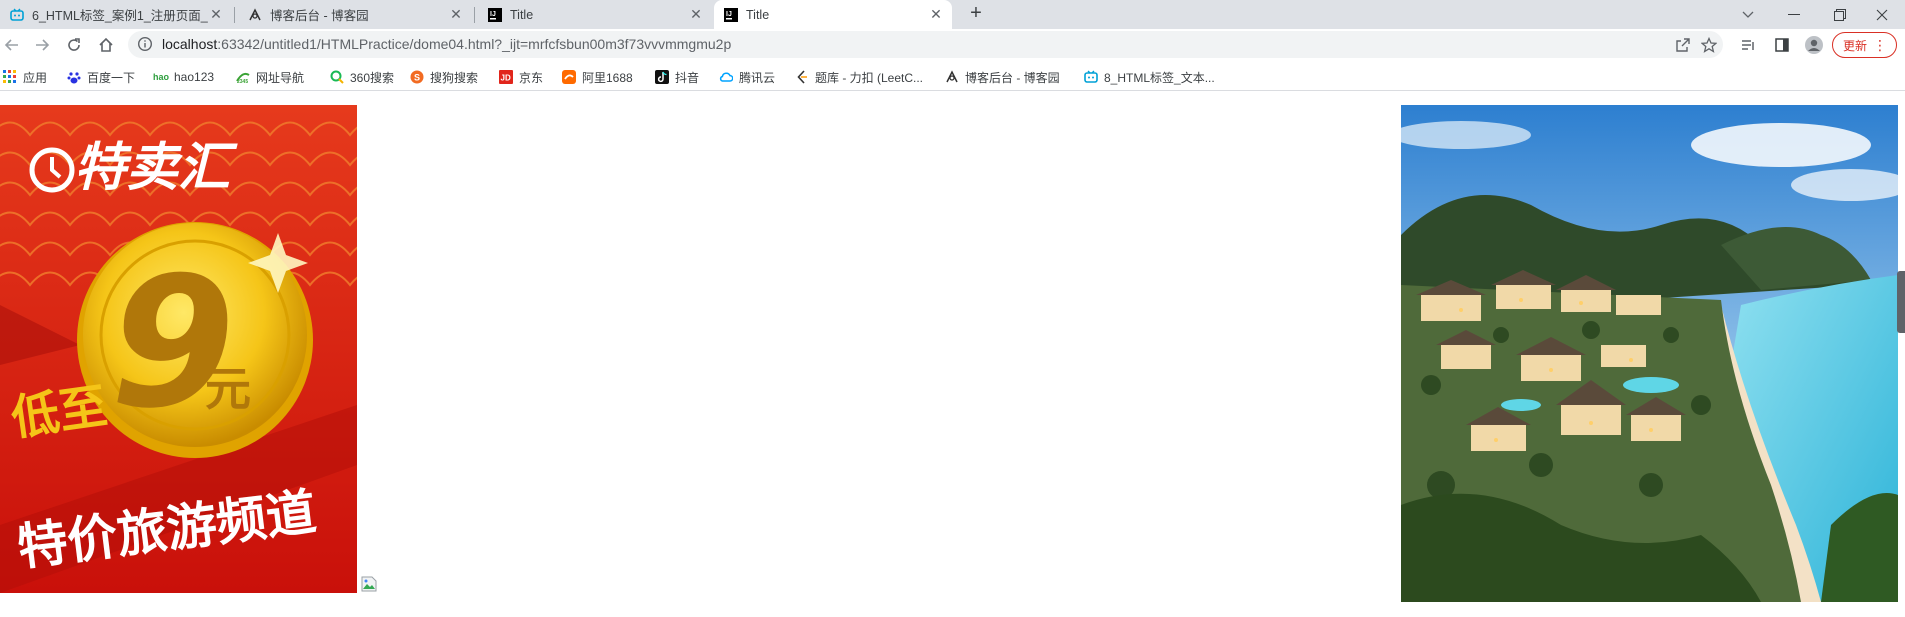  Describe the element at coordinates (1748, 45) in the screenshot. I see `reading-list-icon` at that location.